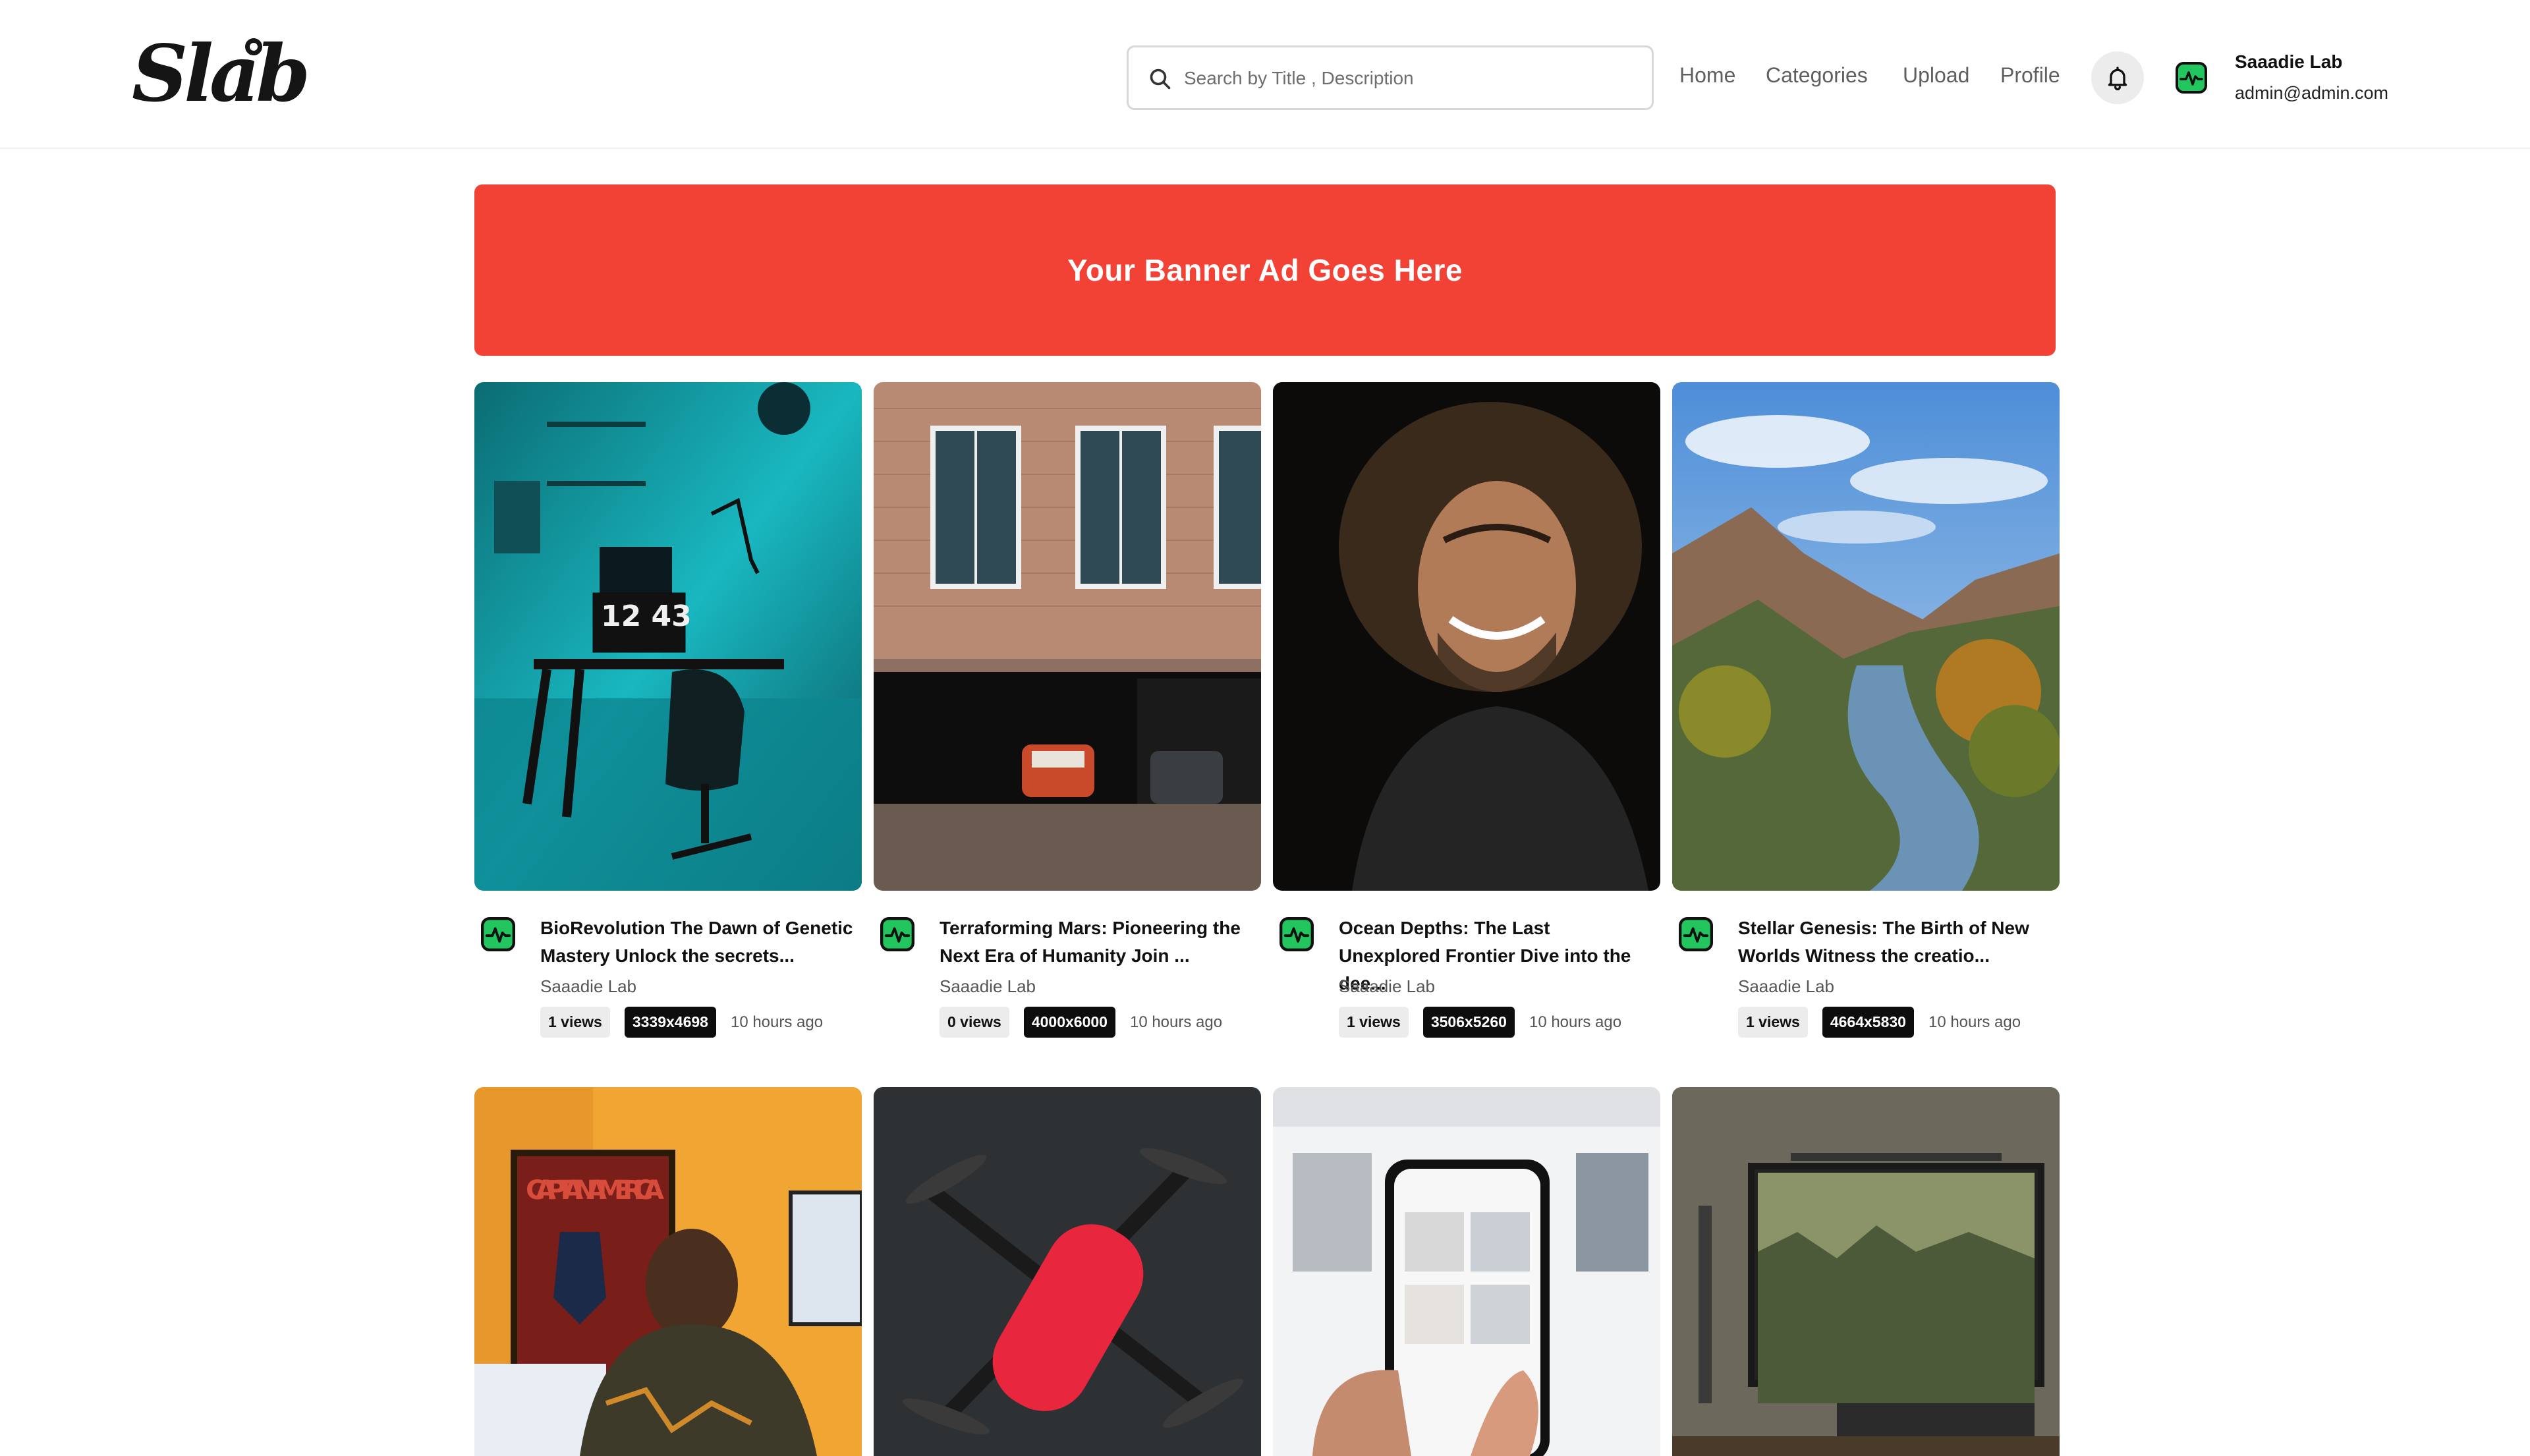  I want to click on search-bar, so click(1390, 77).